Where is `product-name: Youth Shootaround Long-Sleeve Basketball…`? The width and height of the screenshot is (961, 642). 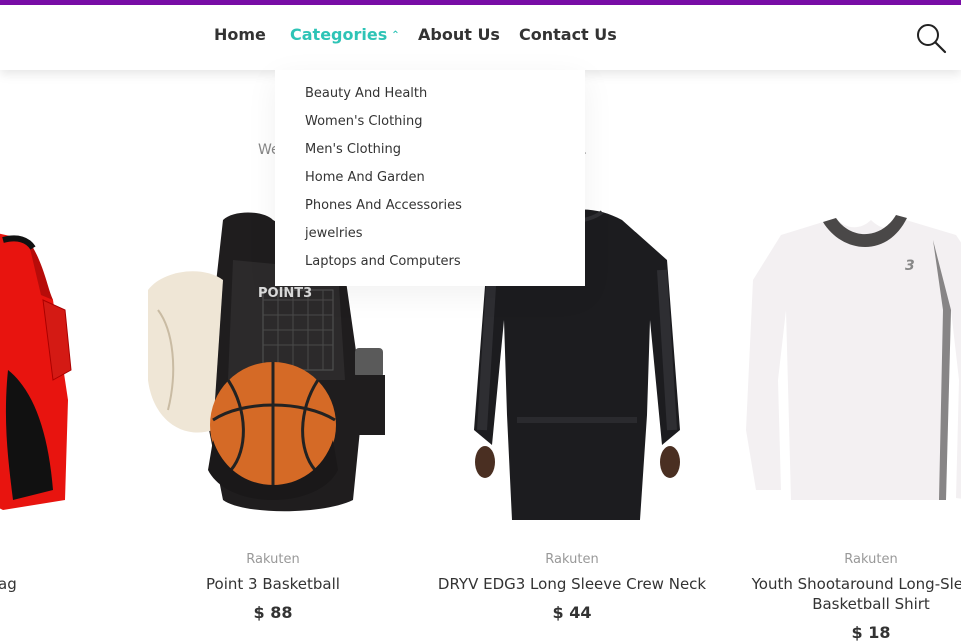
product-name: Youth Shootaround Long-Sleeve Basketball… is located at coordinates (841, 594).